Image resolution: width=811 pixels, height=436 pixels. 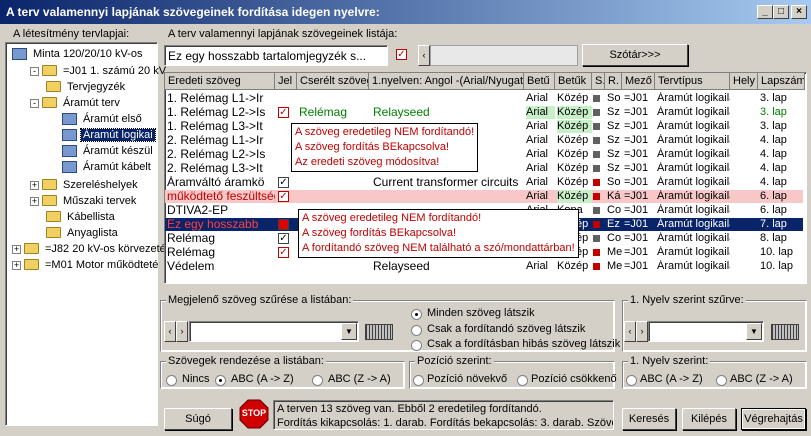 What do you see at coordinates (90, 201) in the screenshot?
I see `tree-item: Műszaki tervek` at bounding box center [90, 201].